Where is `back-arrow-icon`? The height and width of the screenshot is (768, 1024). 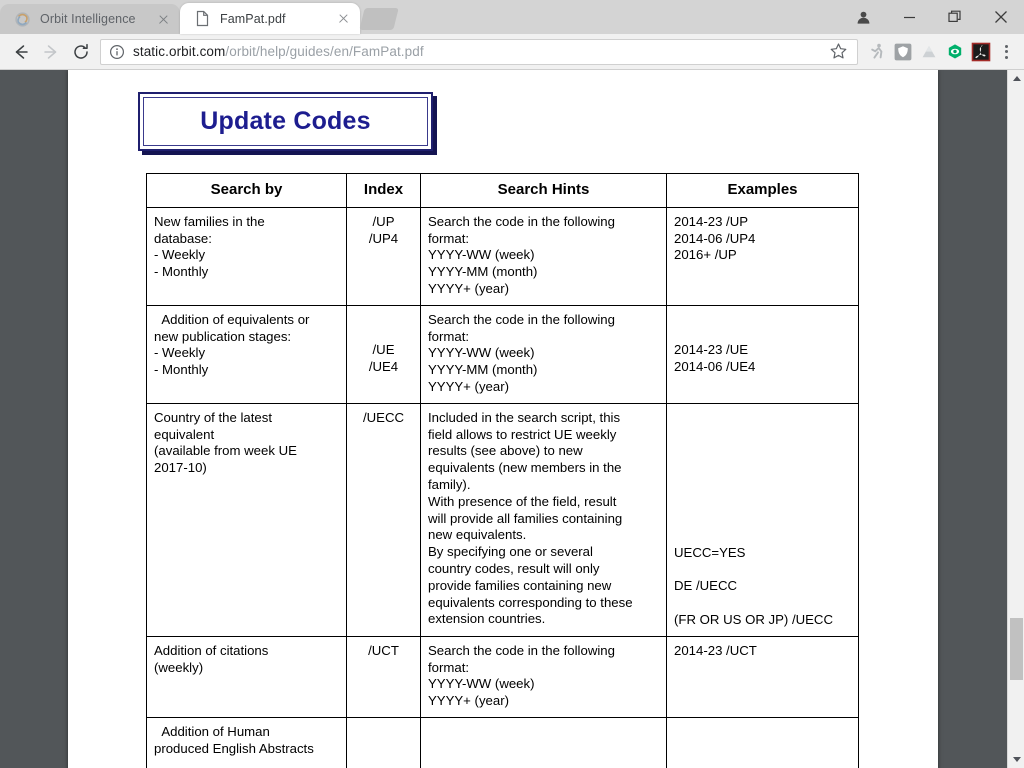 back-arrow-icon is located at coordinates (21, 52).